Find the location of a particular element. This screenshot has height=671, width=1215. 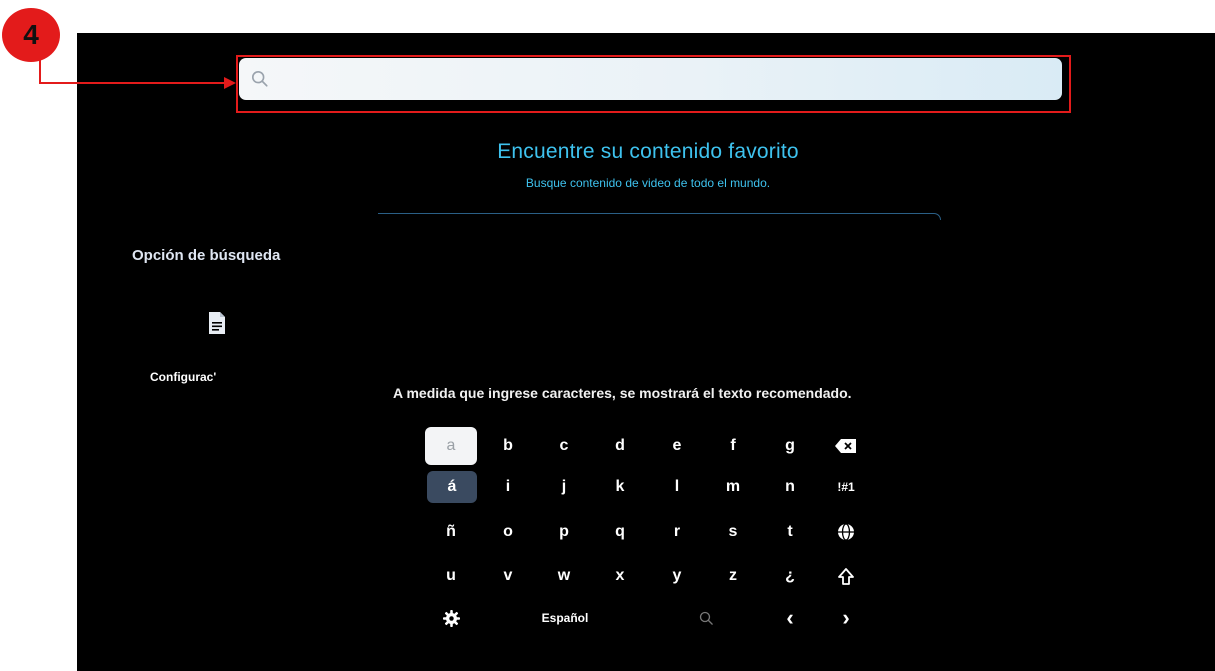

symbols-key: !#1 is located at coordinates (846, 487).